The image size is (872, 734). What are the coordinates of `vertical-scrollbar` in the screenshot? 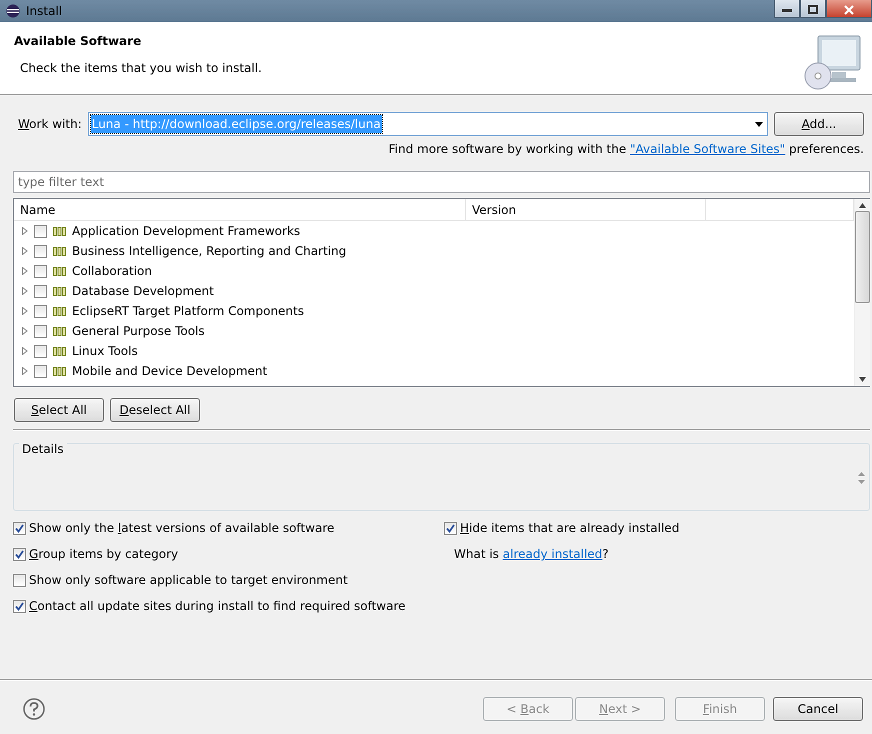 It's located at (862, 292).